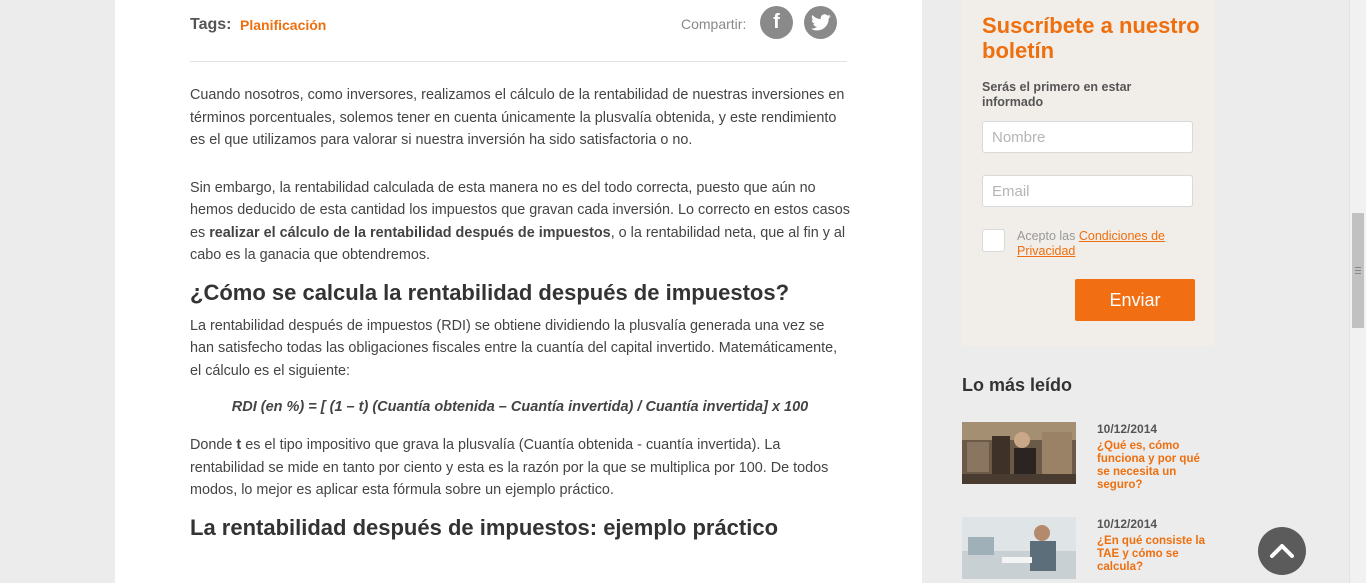 The image size is (1366, 583). Describe the element at coordinates (518, 61) in the screenshot. I see `divider` at that location.